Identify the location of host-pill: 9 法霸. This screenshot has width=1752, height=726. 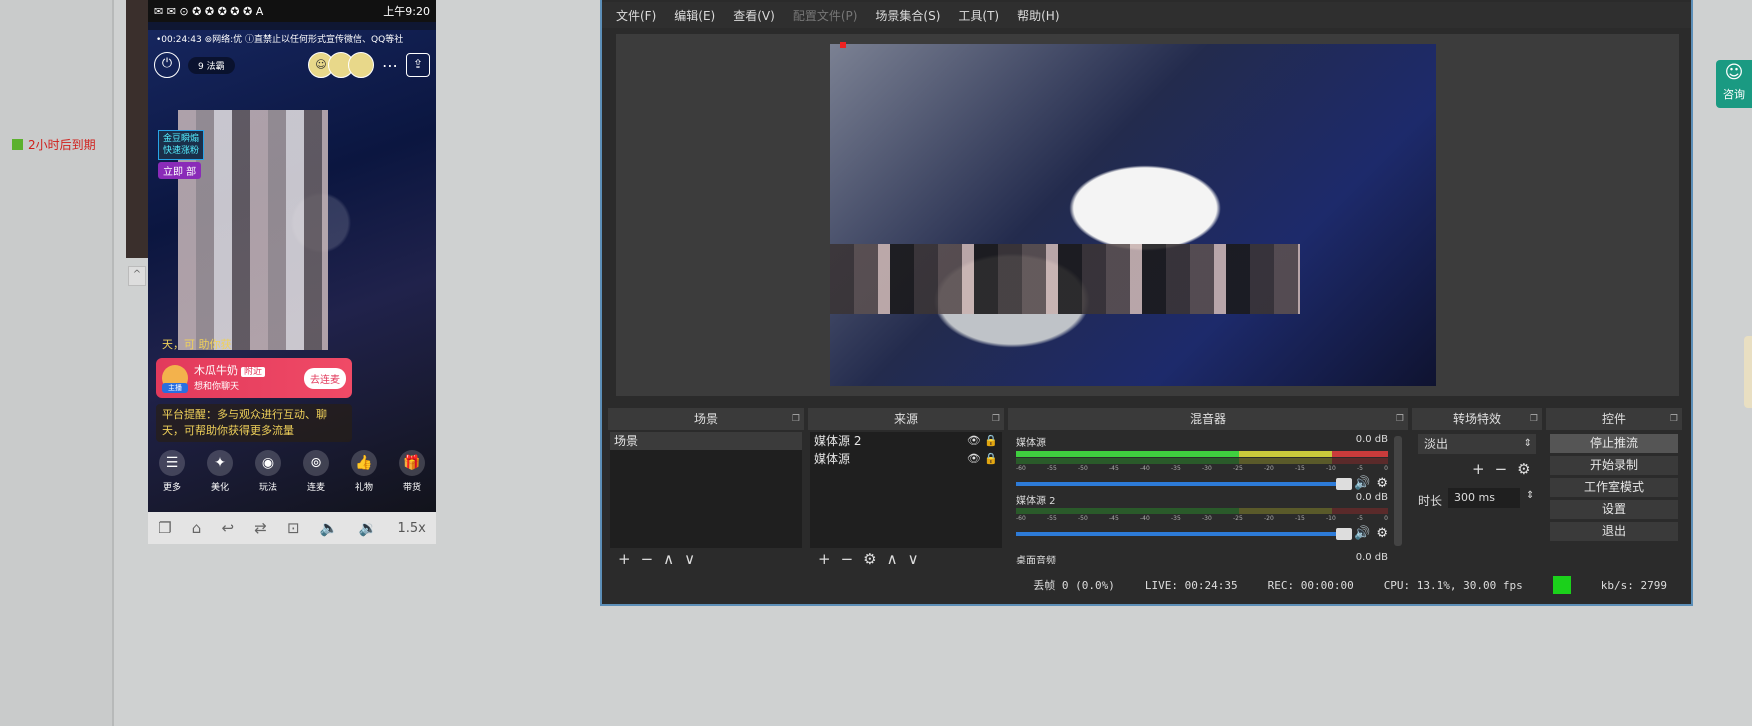
(211, 65).